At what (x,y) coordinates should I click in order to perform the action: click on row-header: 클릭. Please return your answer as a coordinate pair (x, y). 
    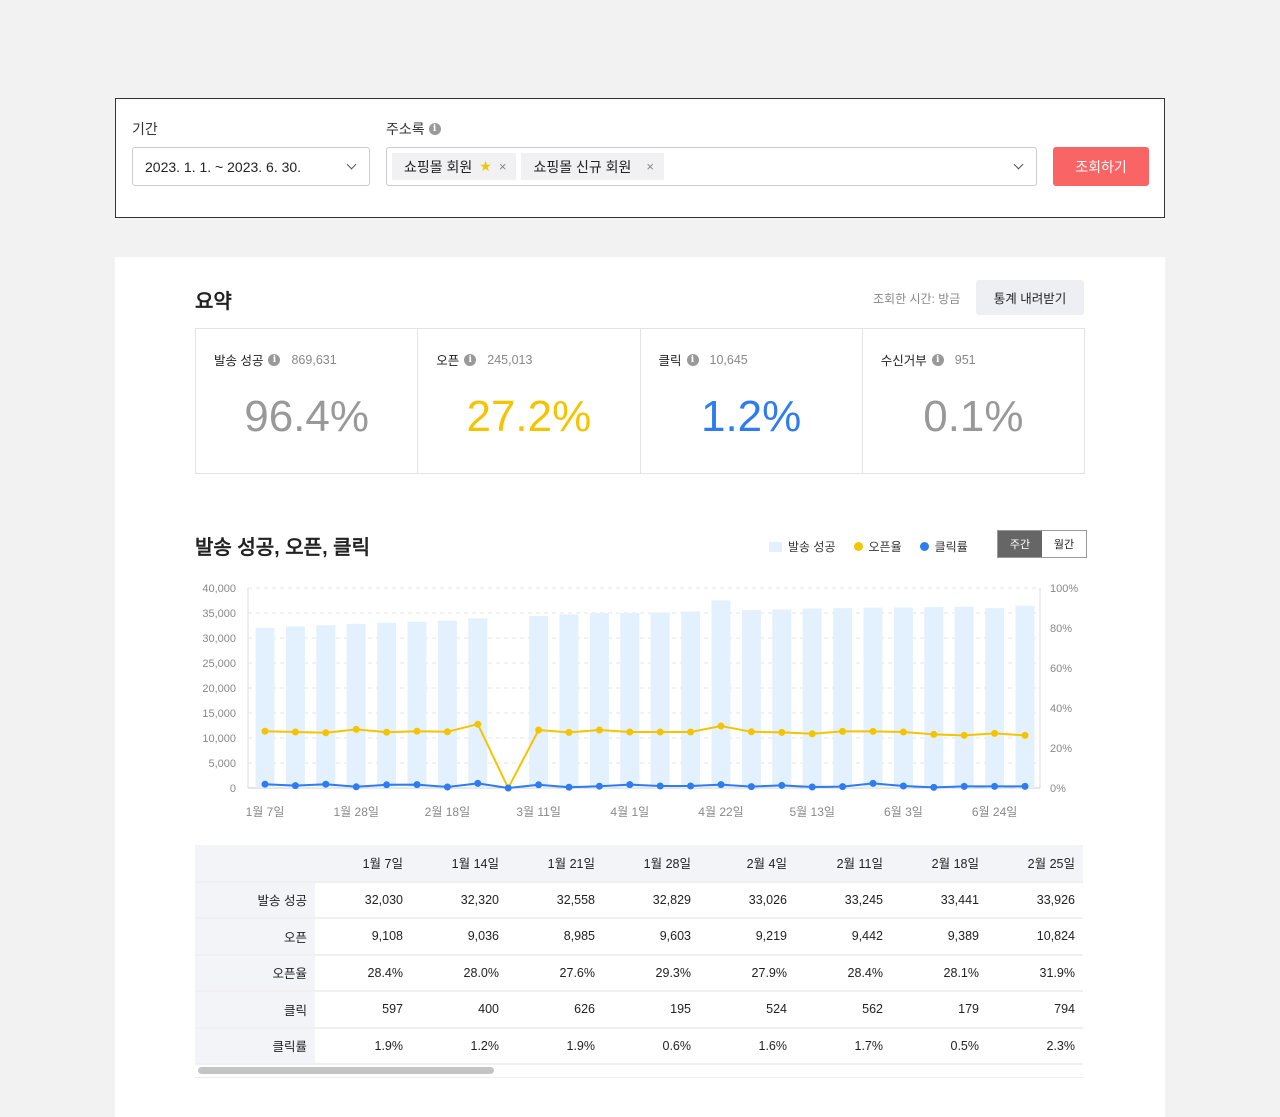
    Looking at the image, I should click on (255, 1010).